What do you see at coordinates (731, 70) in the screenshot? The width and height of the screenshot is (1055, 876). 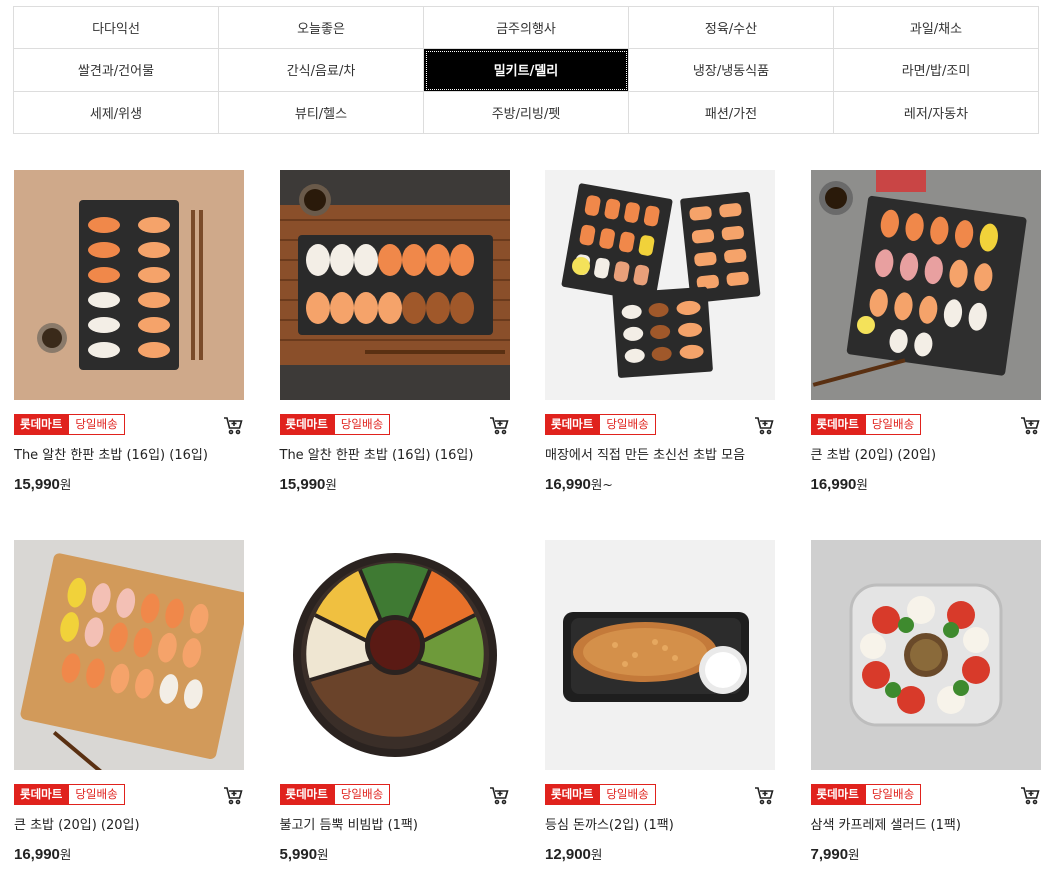 I see `category-item: 냉장/냉동식품` at bounding box center [731, 70].